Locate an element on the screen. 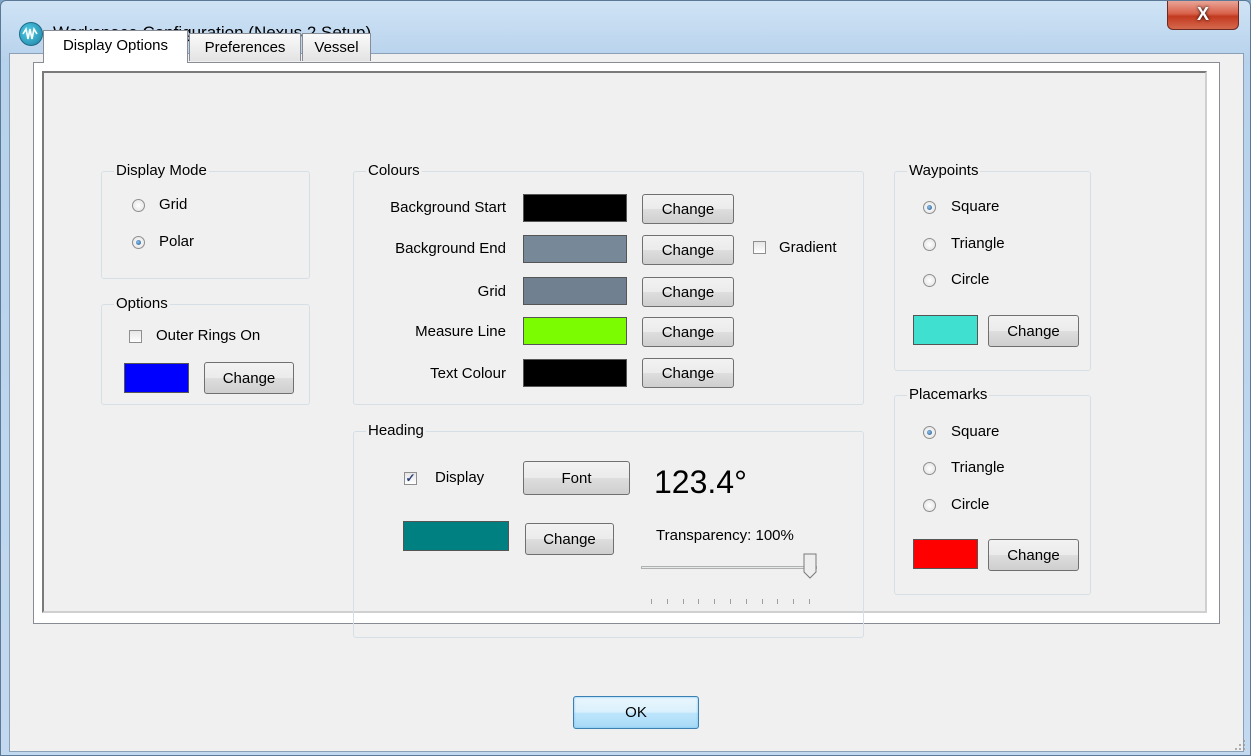 This screenshot has width=1251, height=756. placemark-square-radio is located at coordinates (929, 432).